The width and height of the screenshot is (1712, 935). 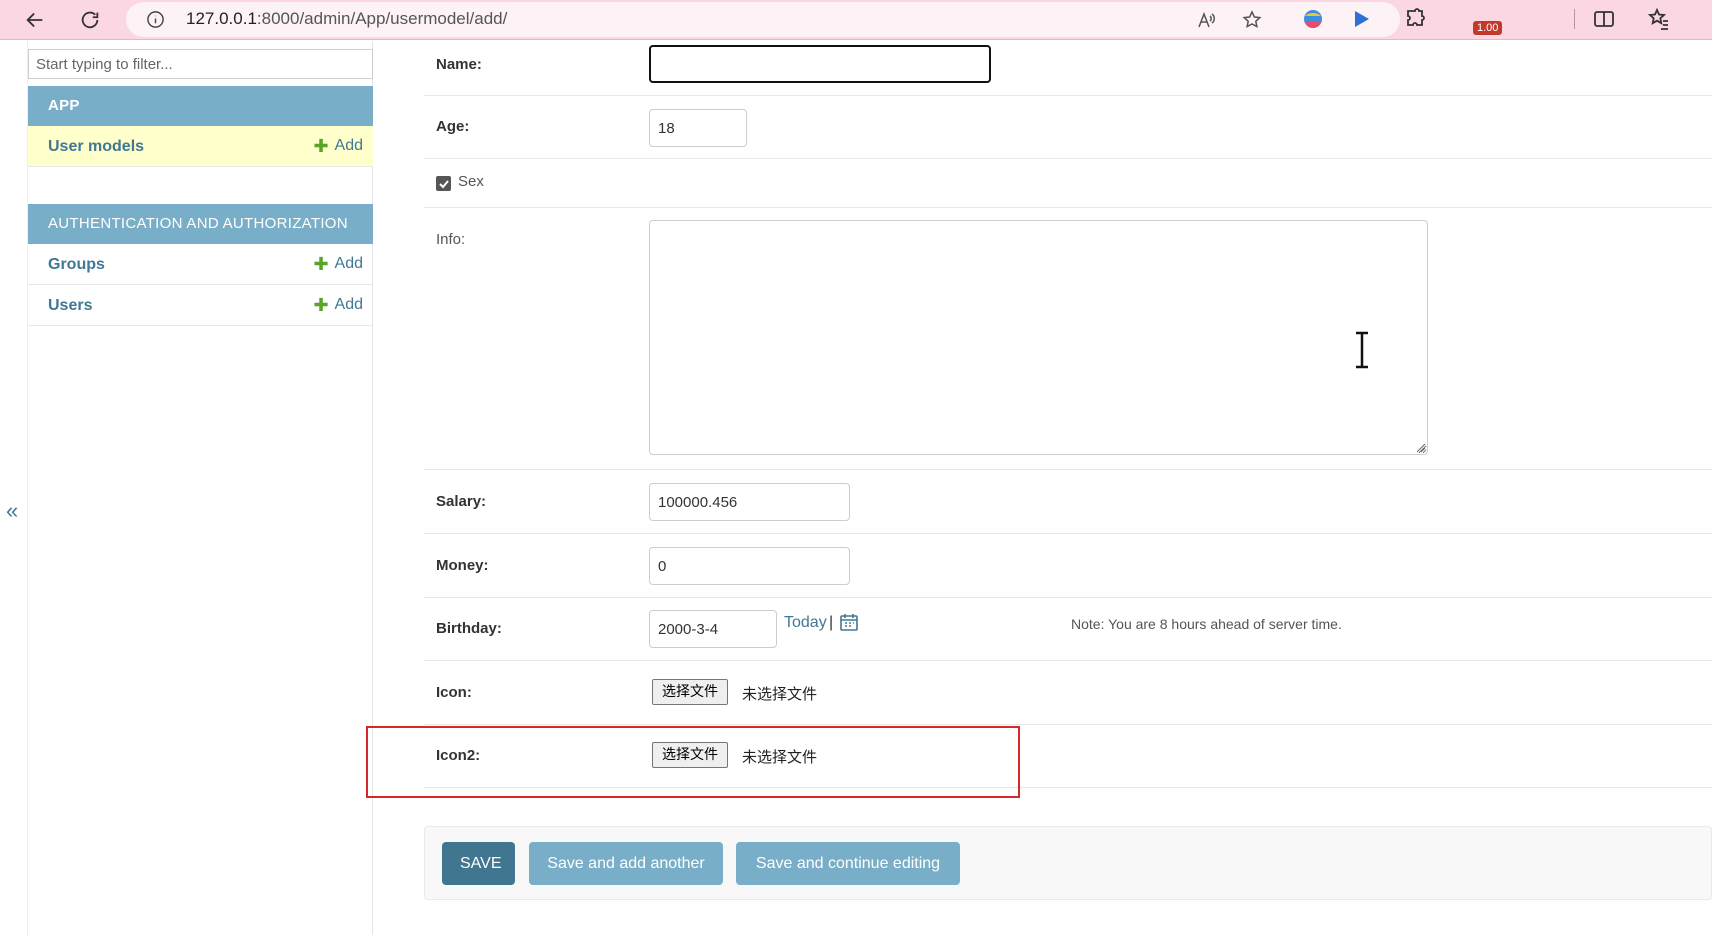 What do you see at coordinates (1038, 337) in the screenshot?
I see `info-textarea` at bounding box center [1038, 337].